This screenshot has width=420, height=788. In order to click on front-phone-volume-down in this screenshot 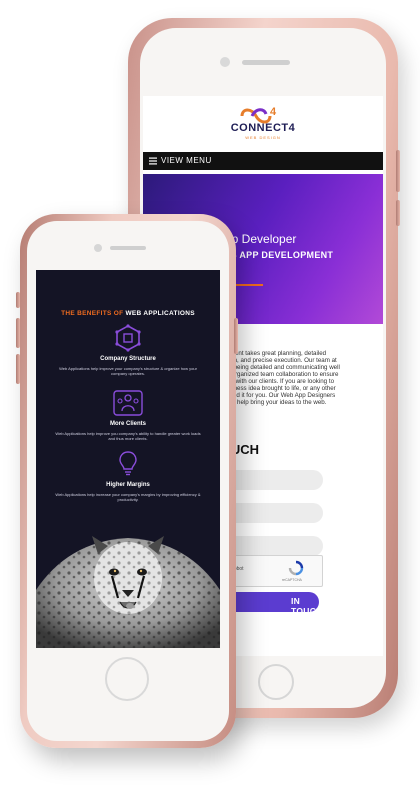, I will do `click(18, 369)`.